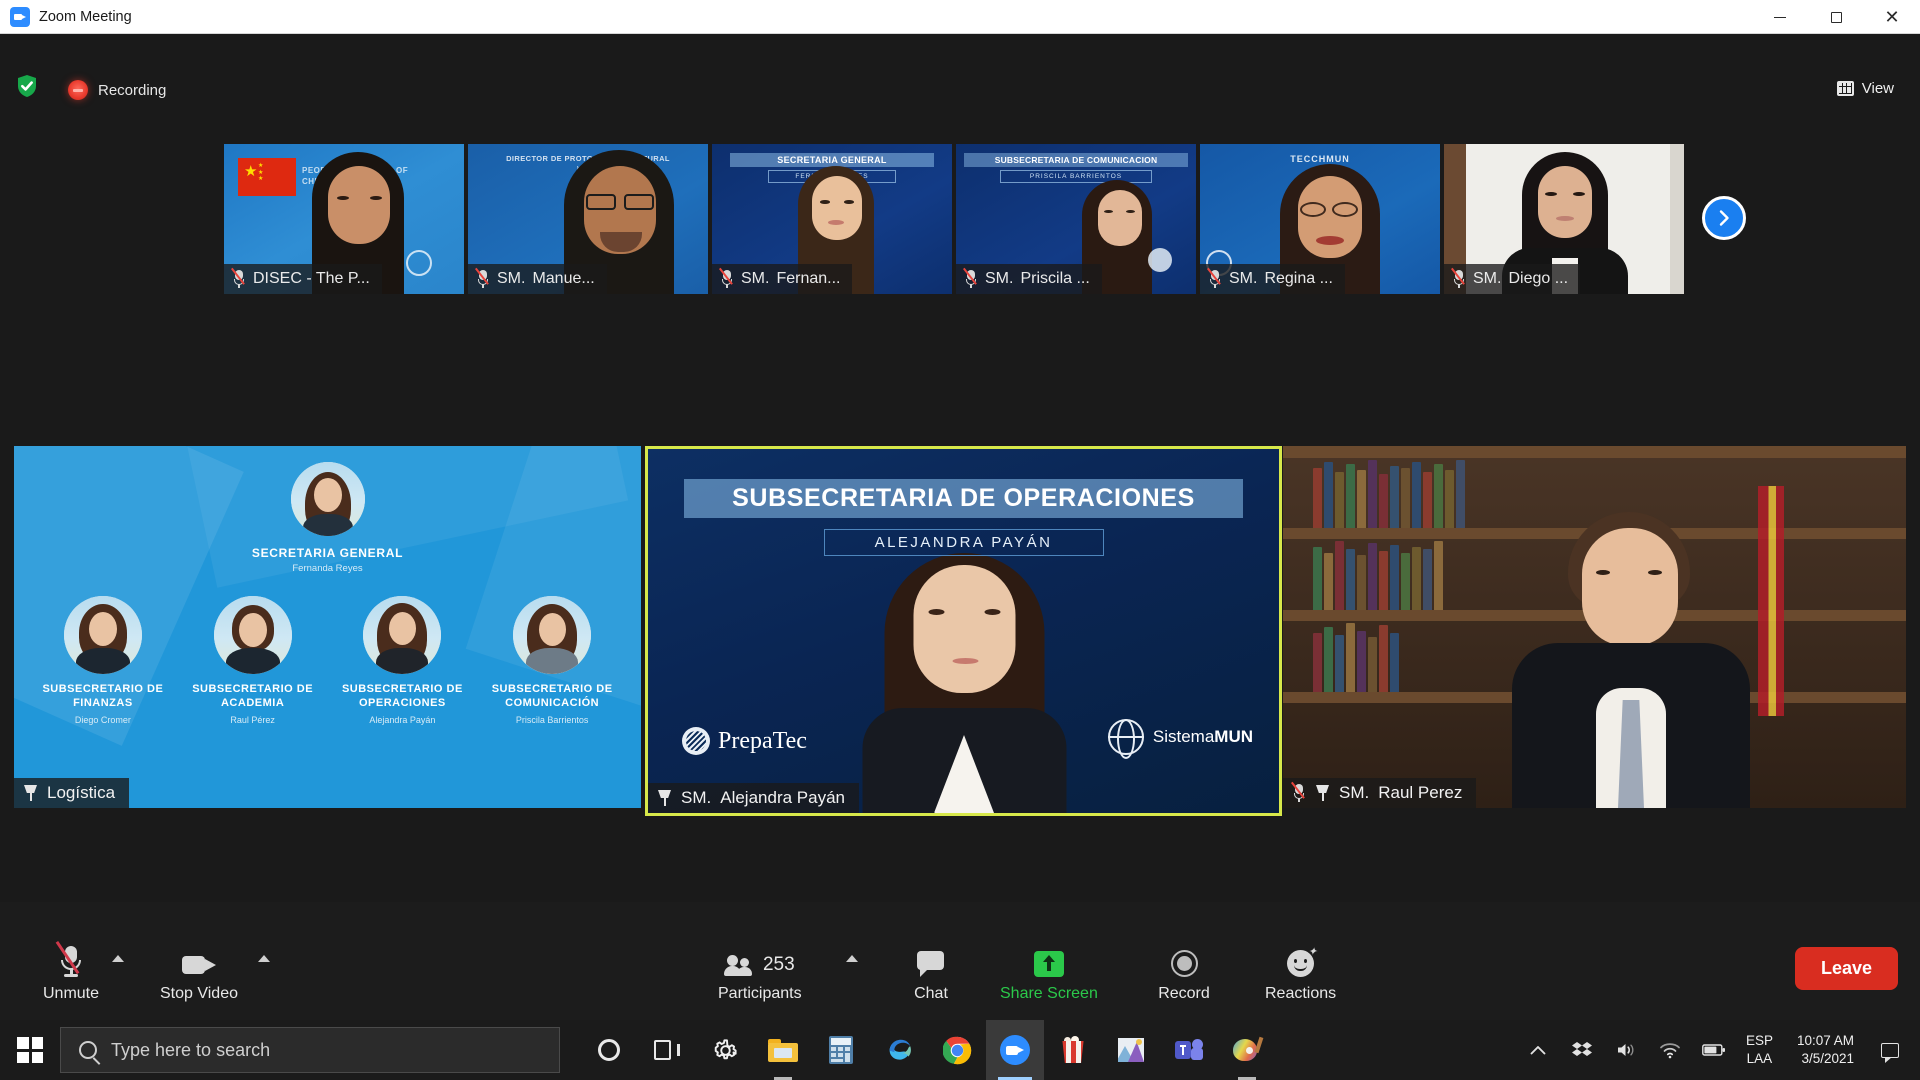 Image resolution: width=1920 pixels, height=1080 pixels. Describe the element at coordinates (1015, 1050) in the screenshot. I see `zoom-icon` at that location.